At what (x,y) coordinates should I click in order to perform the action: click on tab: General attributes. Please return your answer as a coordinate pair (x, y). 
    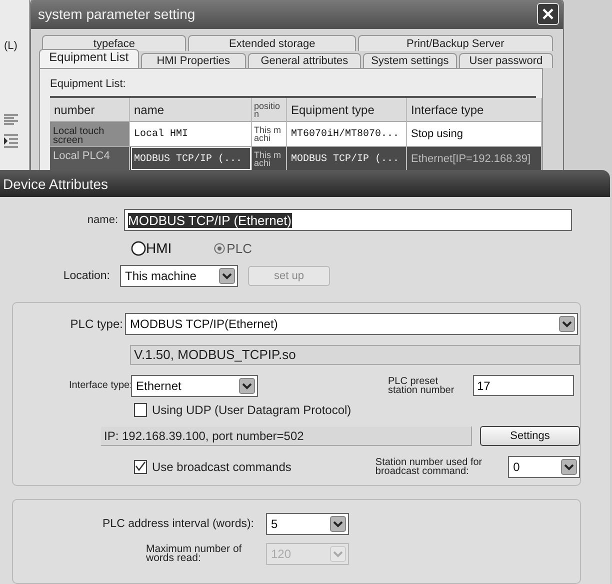
    Looking at the image, I should click on (304, 60).